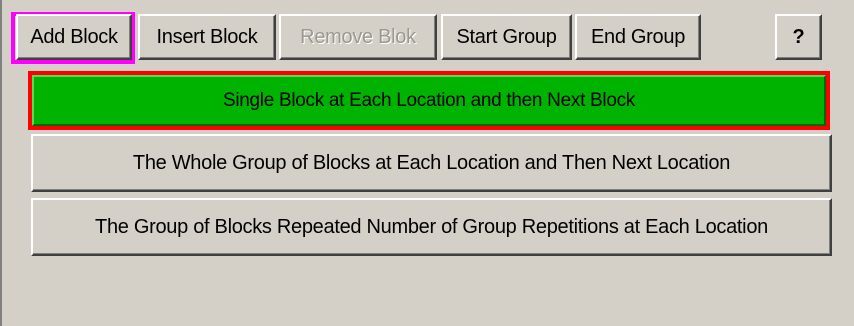 This screenshot has height=326, width=854. I want to click on remove-block-button: Remove Blok, so click(358, 37).